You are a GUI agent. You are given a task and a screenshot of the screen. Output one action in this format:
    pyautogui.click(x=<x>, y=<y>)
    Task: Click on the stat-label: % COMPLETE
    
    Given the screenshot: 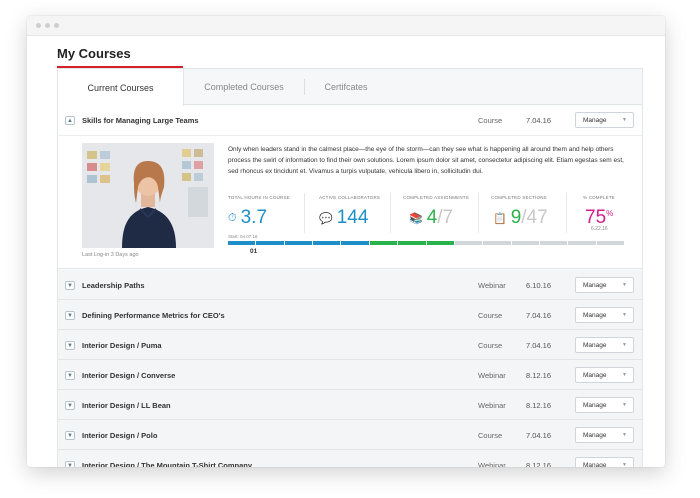 What is the action you would take?
    pyautogui.click(x=599, y=197)
    